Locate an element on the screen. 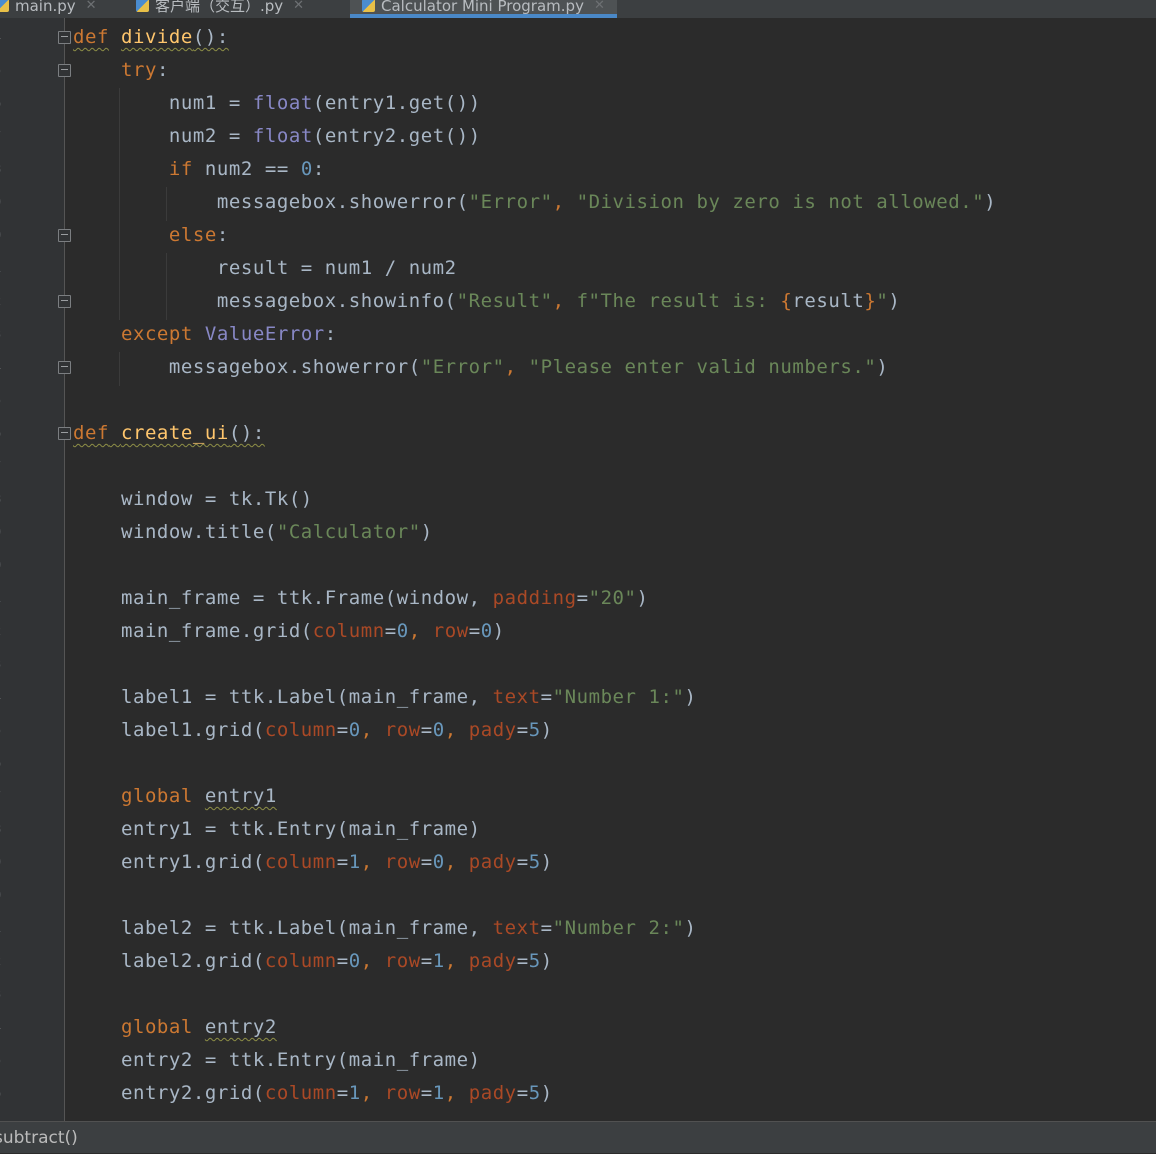 Image resolution: width=1156 pixels, height=1154 pixels. string-literal: "Result" is located at coordinates (504, 301).